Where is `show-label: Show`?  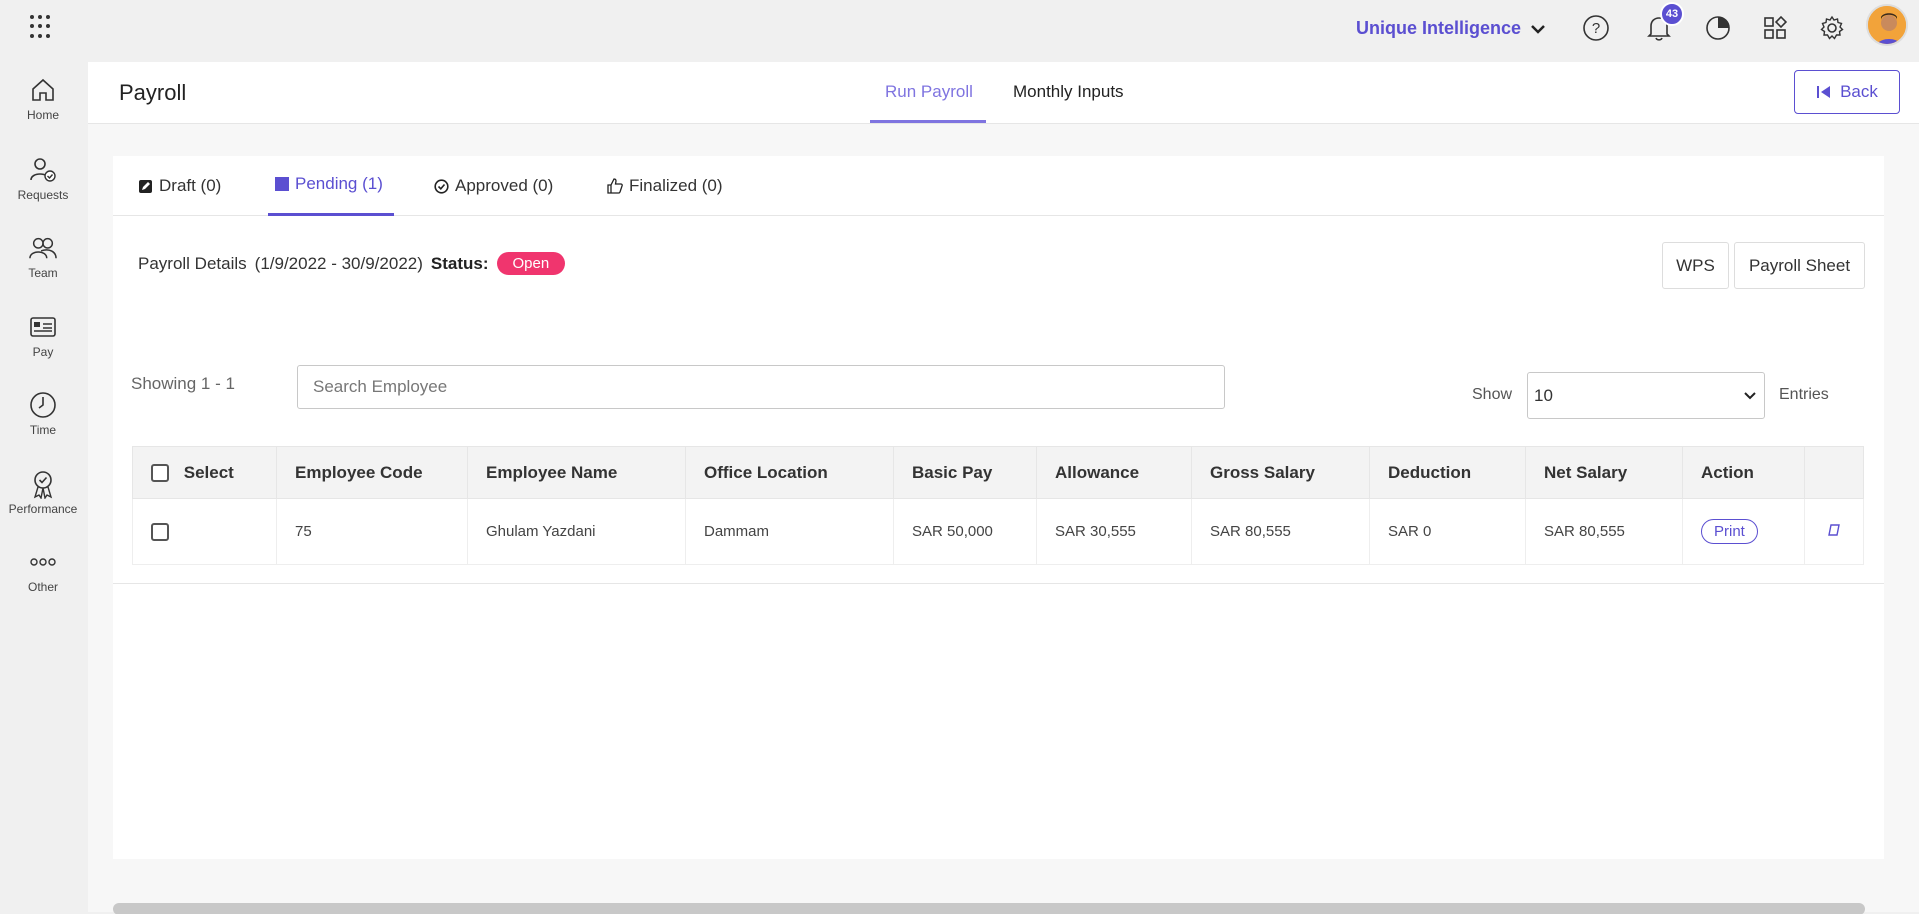 show-label: Show is located at coordinates (1492, 394).